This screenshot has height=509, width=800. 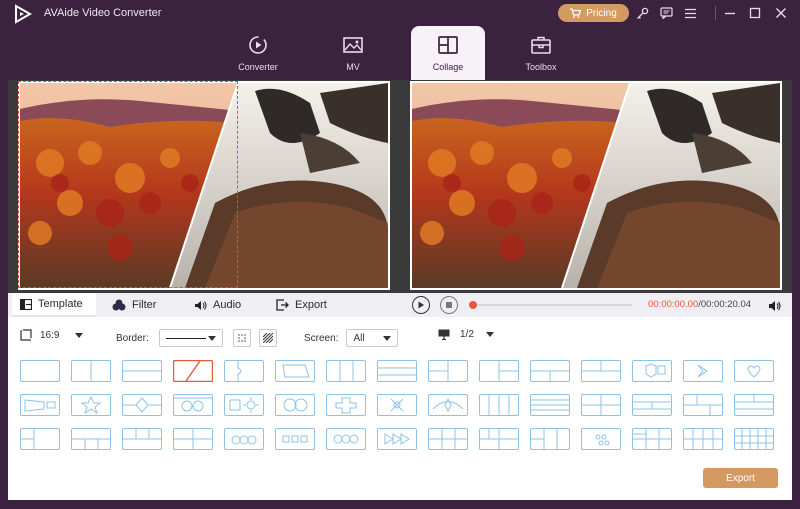 I want to click on audio-icon, so click(x=201, y=305).